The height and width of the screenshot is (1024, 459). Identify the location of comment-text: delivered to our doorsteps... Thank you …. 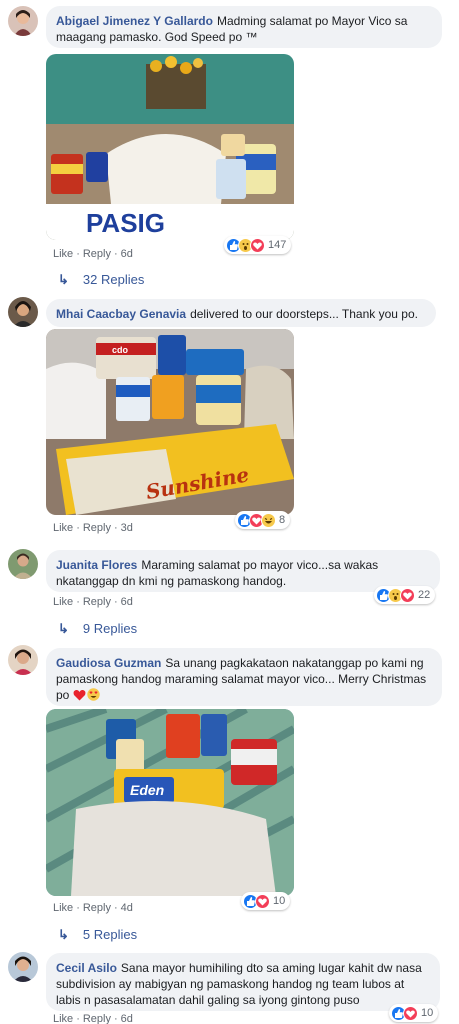
(304, 314).